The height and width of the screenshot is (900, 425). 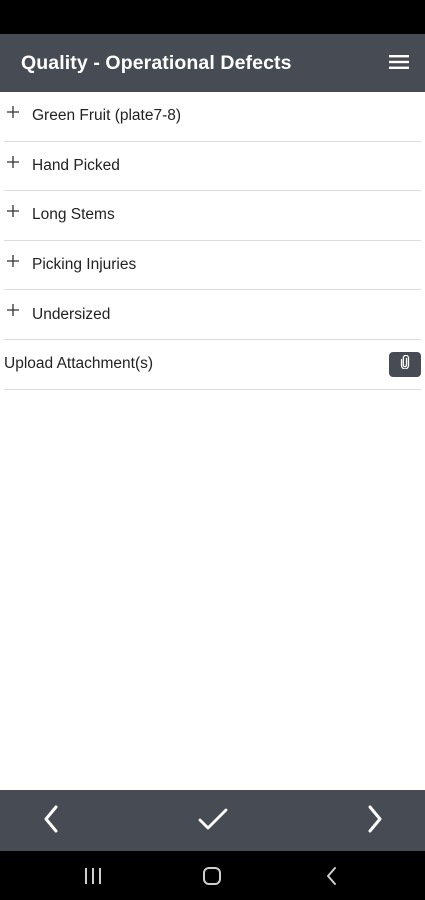 I want to click on upload-attachment-label: Upload Attachment(s), so click(x=79, y=363).